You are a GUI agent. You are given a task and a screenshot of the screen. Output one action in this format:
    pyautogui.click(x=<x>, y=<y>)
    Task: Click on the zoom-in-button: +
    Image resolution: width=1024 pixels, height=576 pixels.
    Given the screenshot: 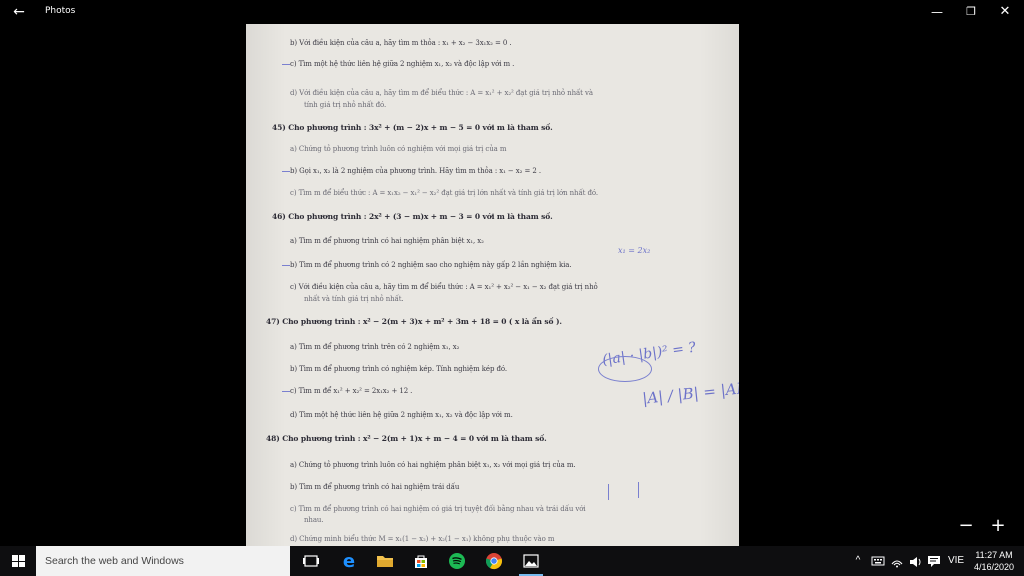 What is the action you would take?
    pyautogui.click(x=998, y=526)
    